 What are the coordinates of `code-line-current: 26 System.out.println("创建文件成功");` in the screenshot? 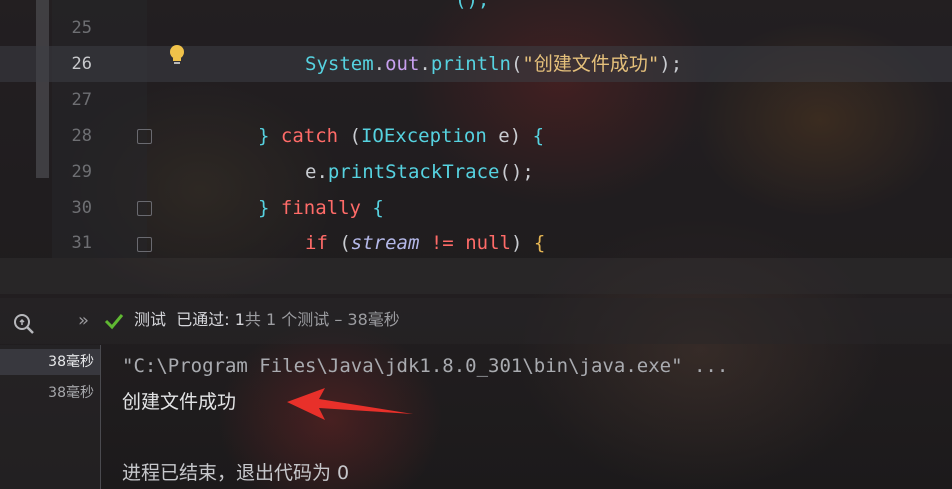 It's located at (476, 64).